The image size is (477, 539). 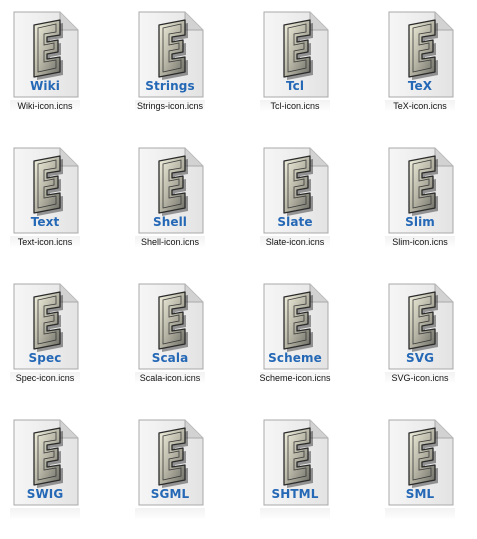 I want to click on document-type-label: Spec, so click(x=45, y=358).